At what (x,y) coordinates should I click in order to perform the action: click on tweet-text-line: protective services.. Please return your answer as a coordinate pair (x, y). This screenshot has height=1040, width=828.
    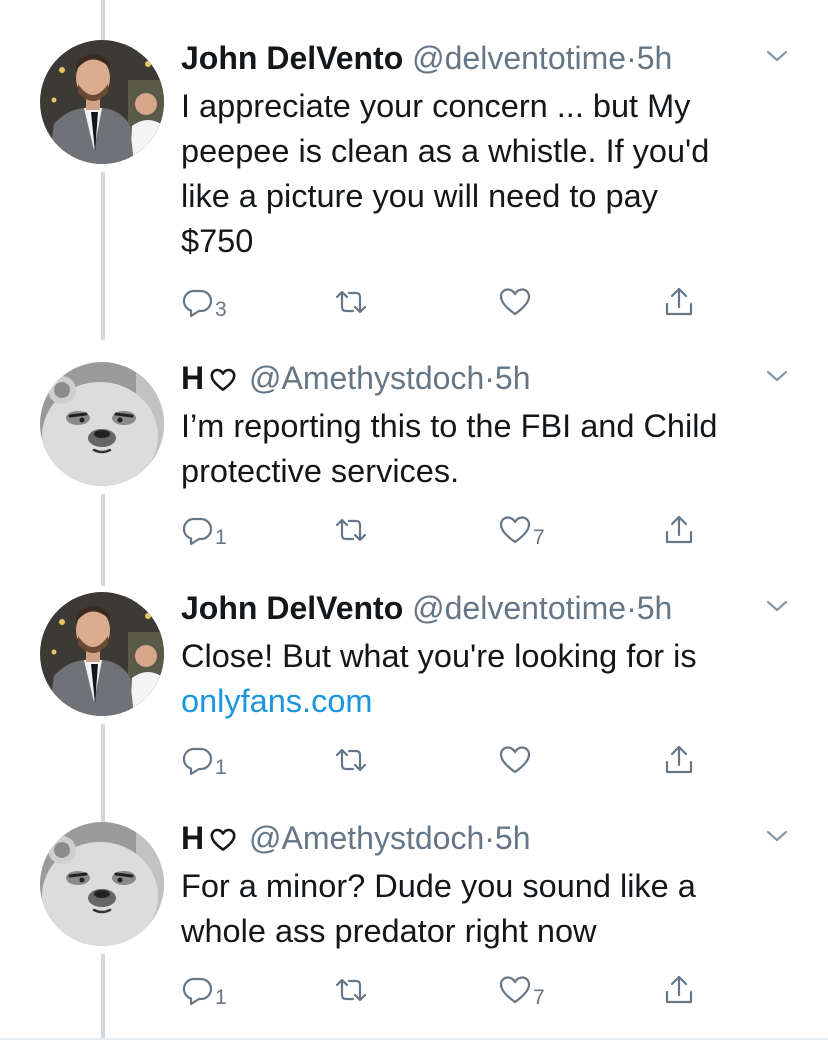
    Looking at the image, I should click on (320, 471).